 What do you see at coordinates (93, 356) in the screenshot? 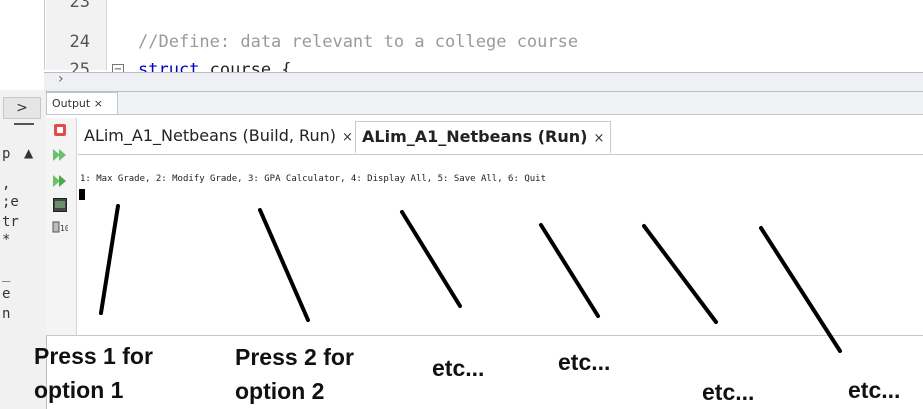
I see `annotation-label: Press 1 for` at bounding box center [93, 356].